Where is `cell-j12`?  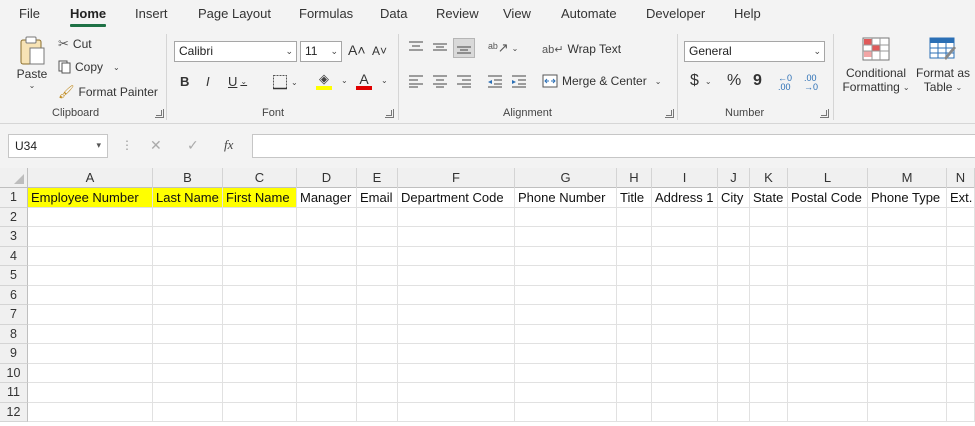 cell-j12 is located at coordinates (734, 412).